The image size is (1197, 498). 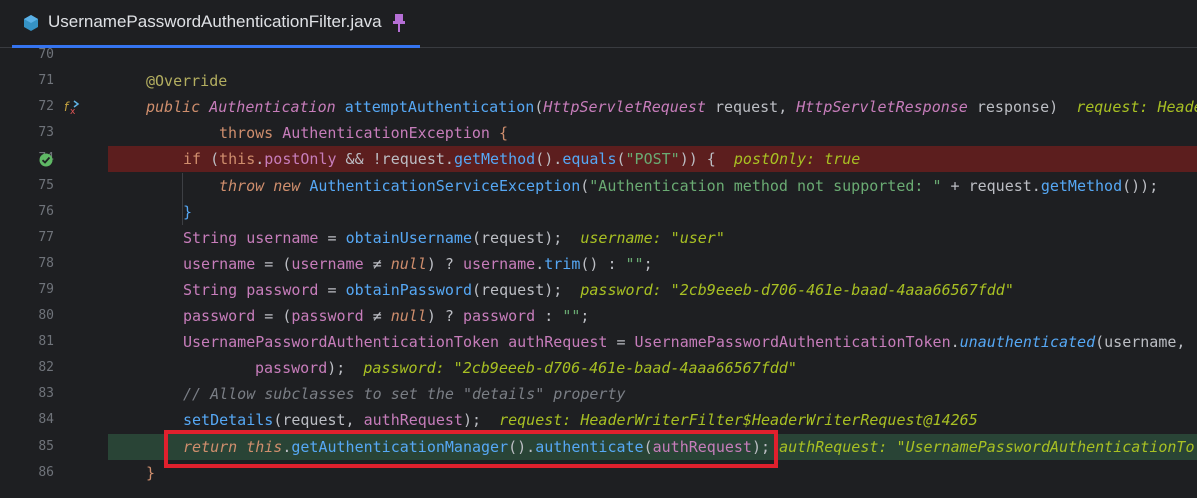 What do you see at coordinates (652, 212) in the screenshot?
I see `code-line: }` at bounding box center [652, 212].